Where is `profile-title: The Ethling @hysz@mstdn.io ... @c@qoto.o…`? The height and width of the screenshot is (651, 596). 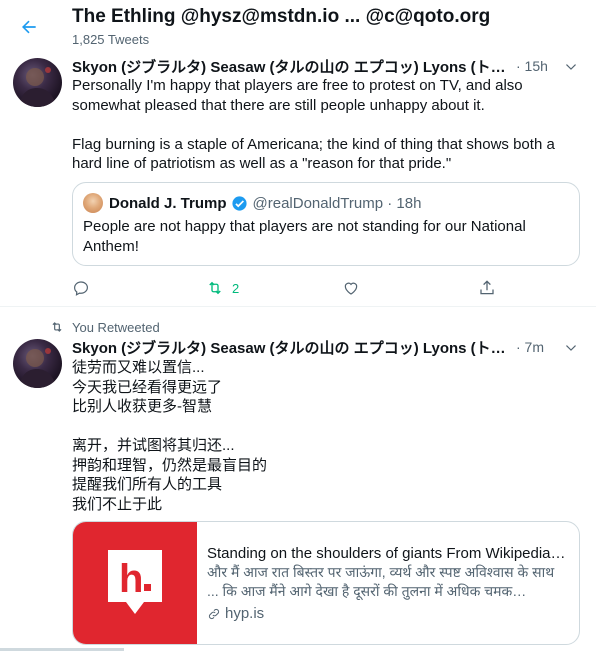
profile-title: The Ethling @hysz@mstdn.io ... @c@qoto.o… is located at coordinates (281, 16).